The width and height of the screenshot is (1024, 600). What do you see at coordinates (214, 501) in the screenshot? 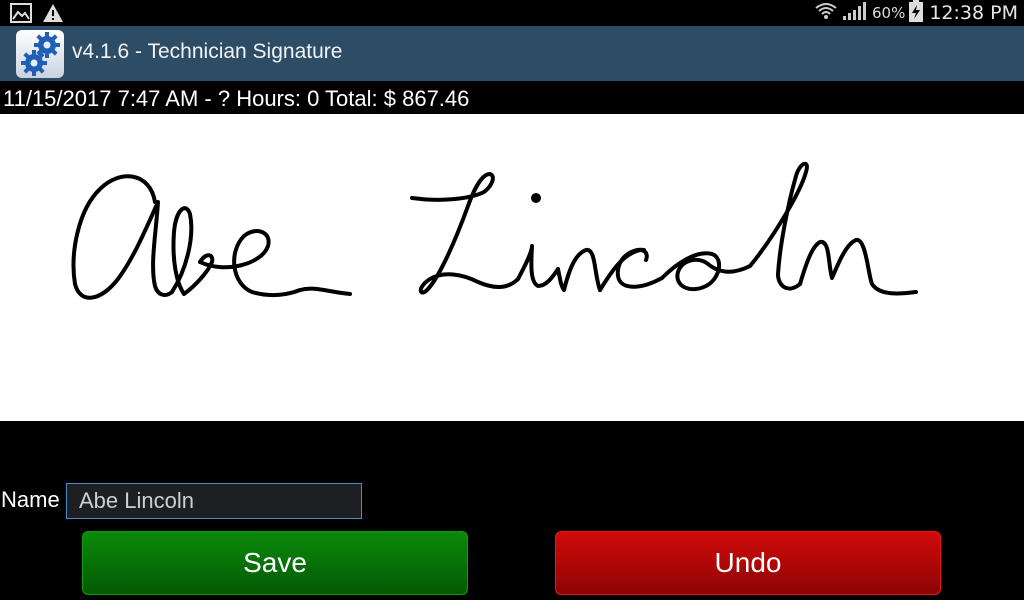
I see `name-field: Abe Lincoln` at bounding box center [214, 501].